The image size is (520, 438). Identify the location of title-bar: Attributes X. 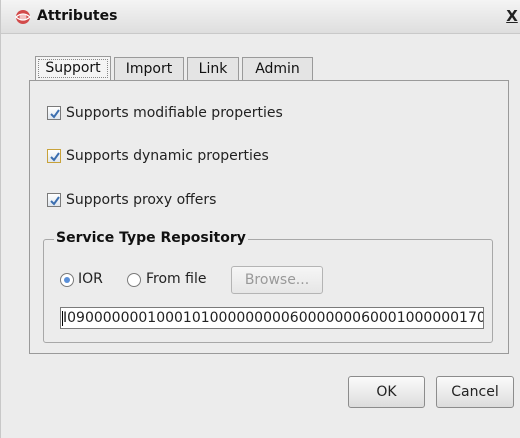
(260, 17).